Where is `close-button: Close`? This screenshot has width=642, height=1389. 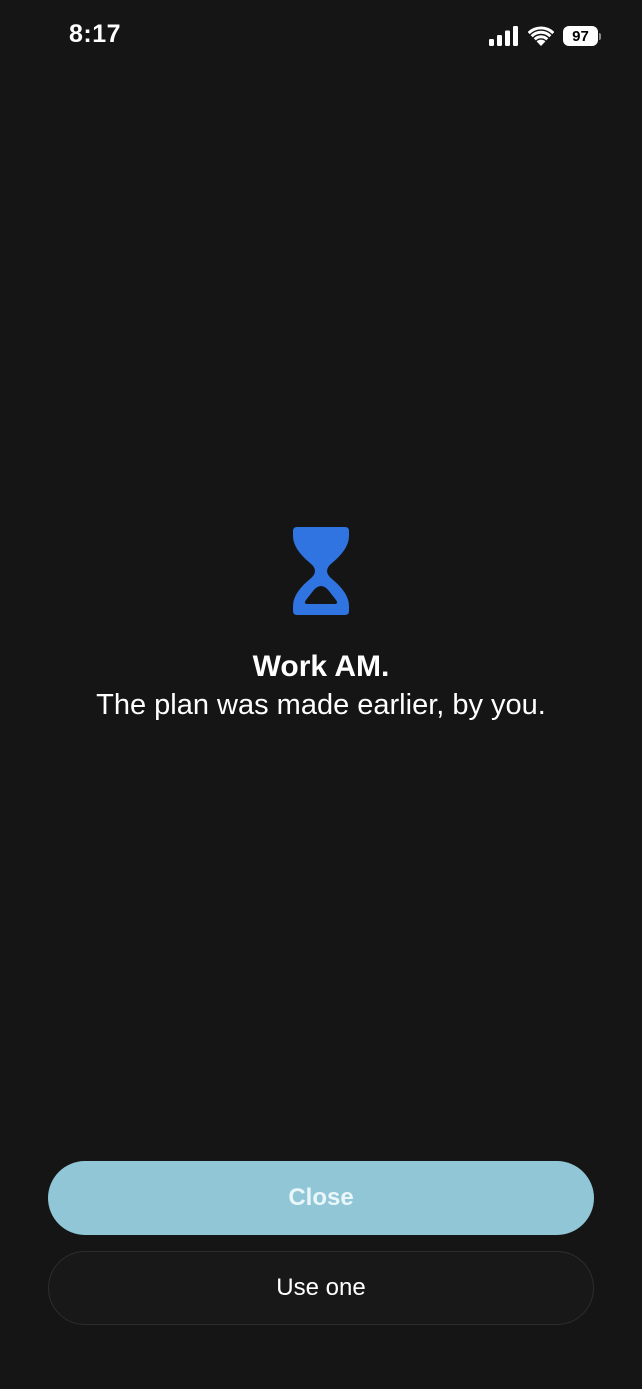
close-button: Close is located at coordinates (321, 1198).